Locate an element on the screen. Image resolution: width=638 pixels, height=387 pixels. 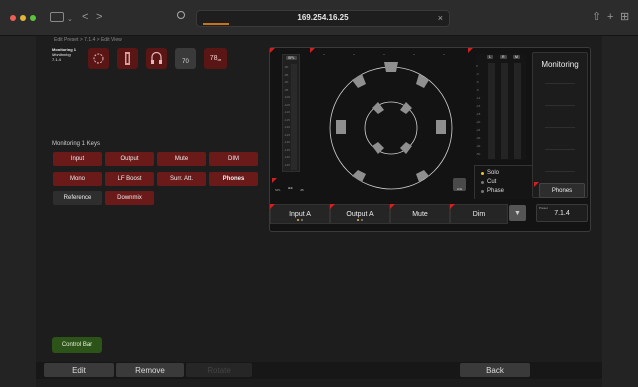
remove-button: Remove is located at coordinates (150, 370).